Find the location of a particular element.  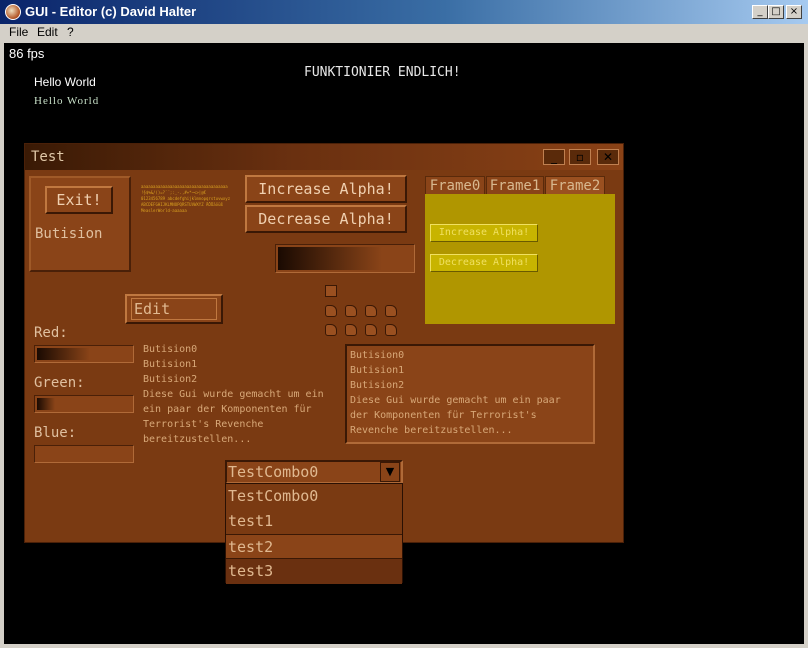

combo-option: TestCombo0 is located at coordinates (314, 496).